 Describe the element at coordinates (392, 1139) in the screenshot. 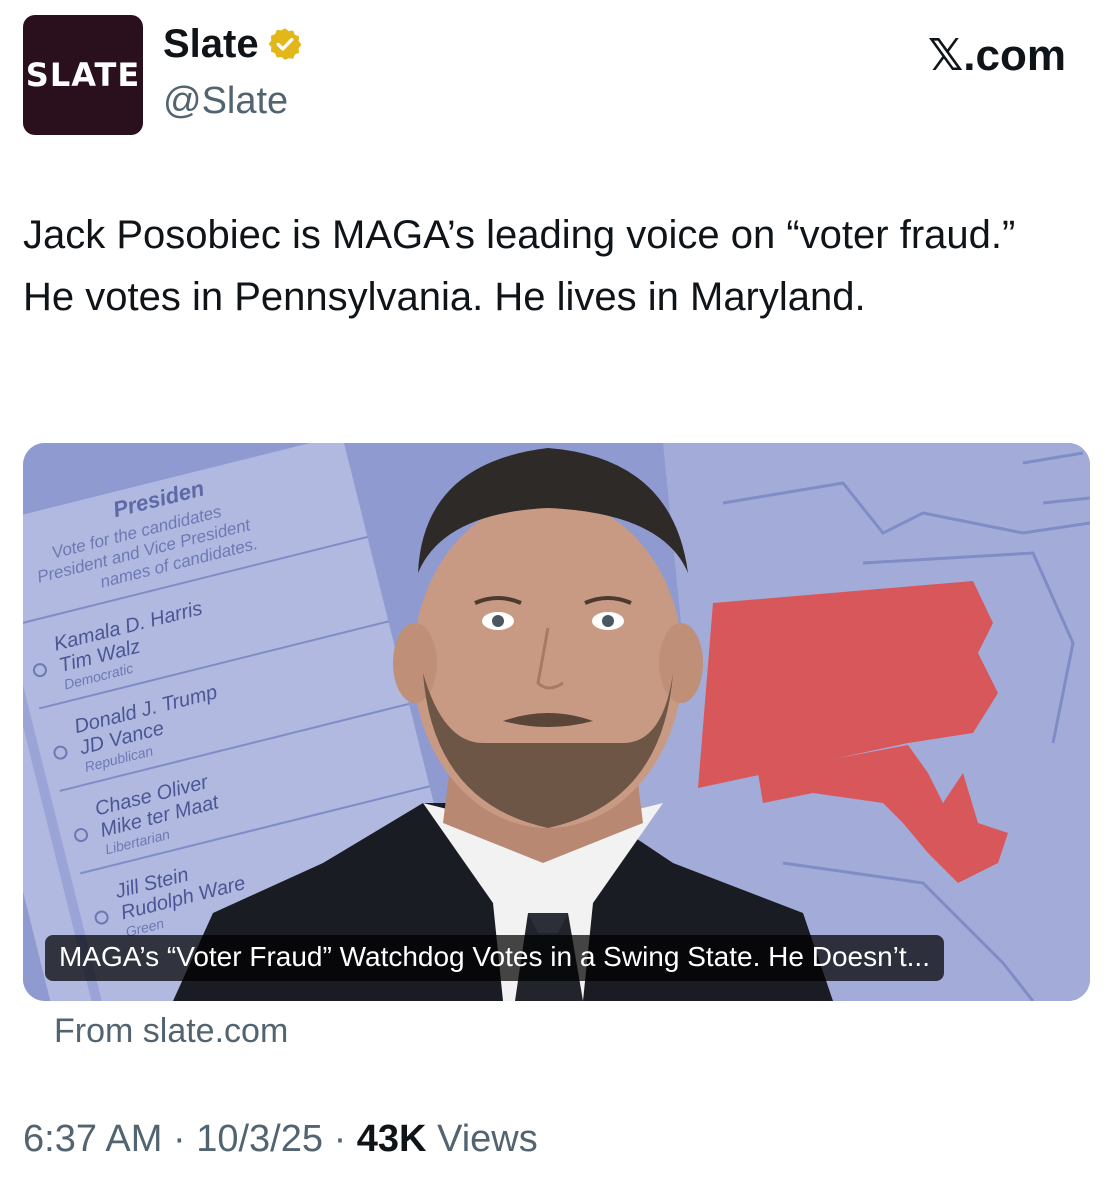

I see `views-count: 43K` at that location.